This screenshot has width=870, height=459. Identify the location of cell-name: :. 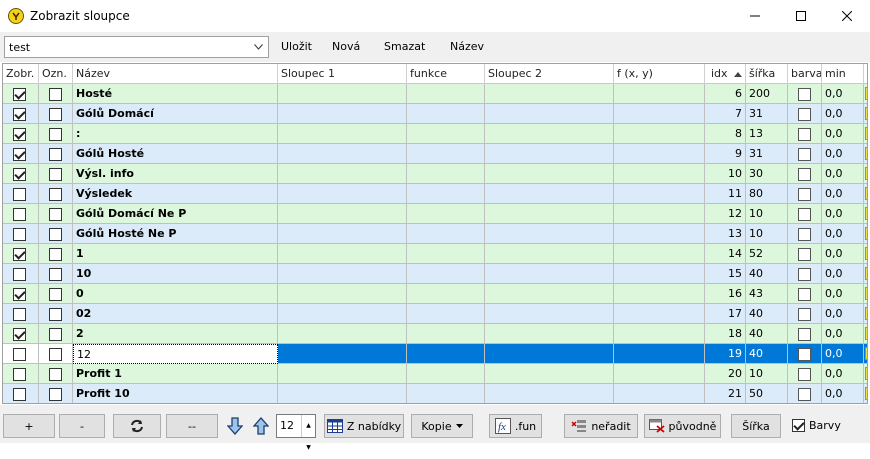
(175, 134).